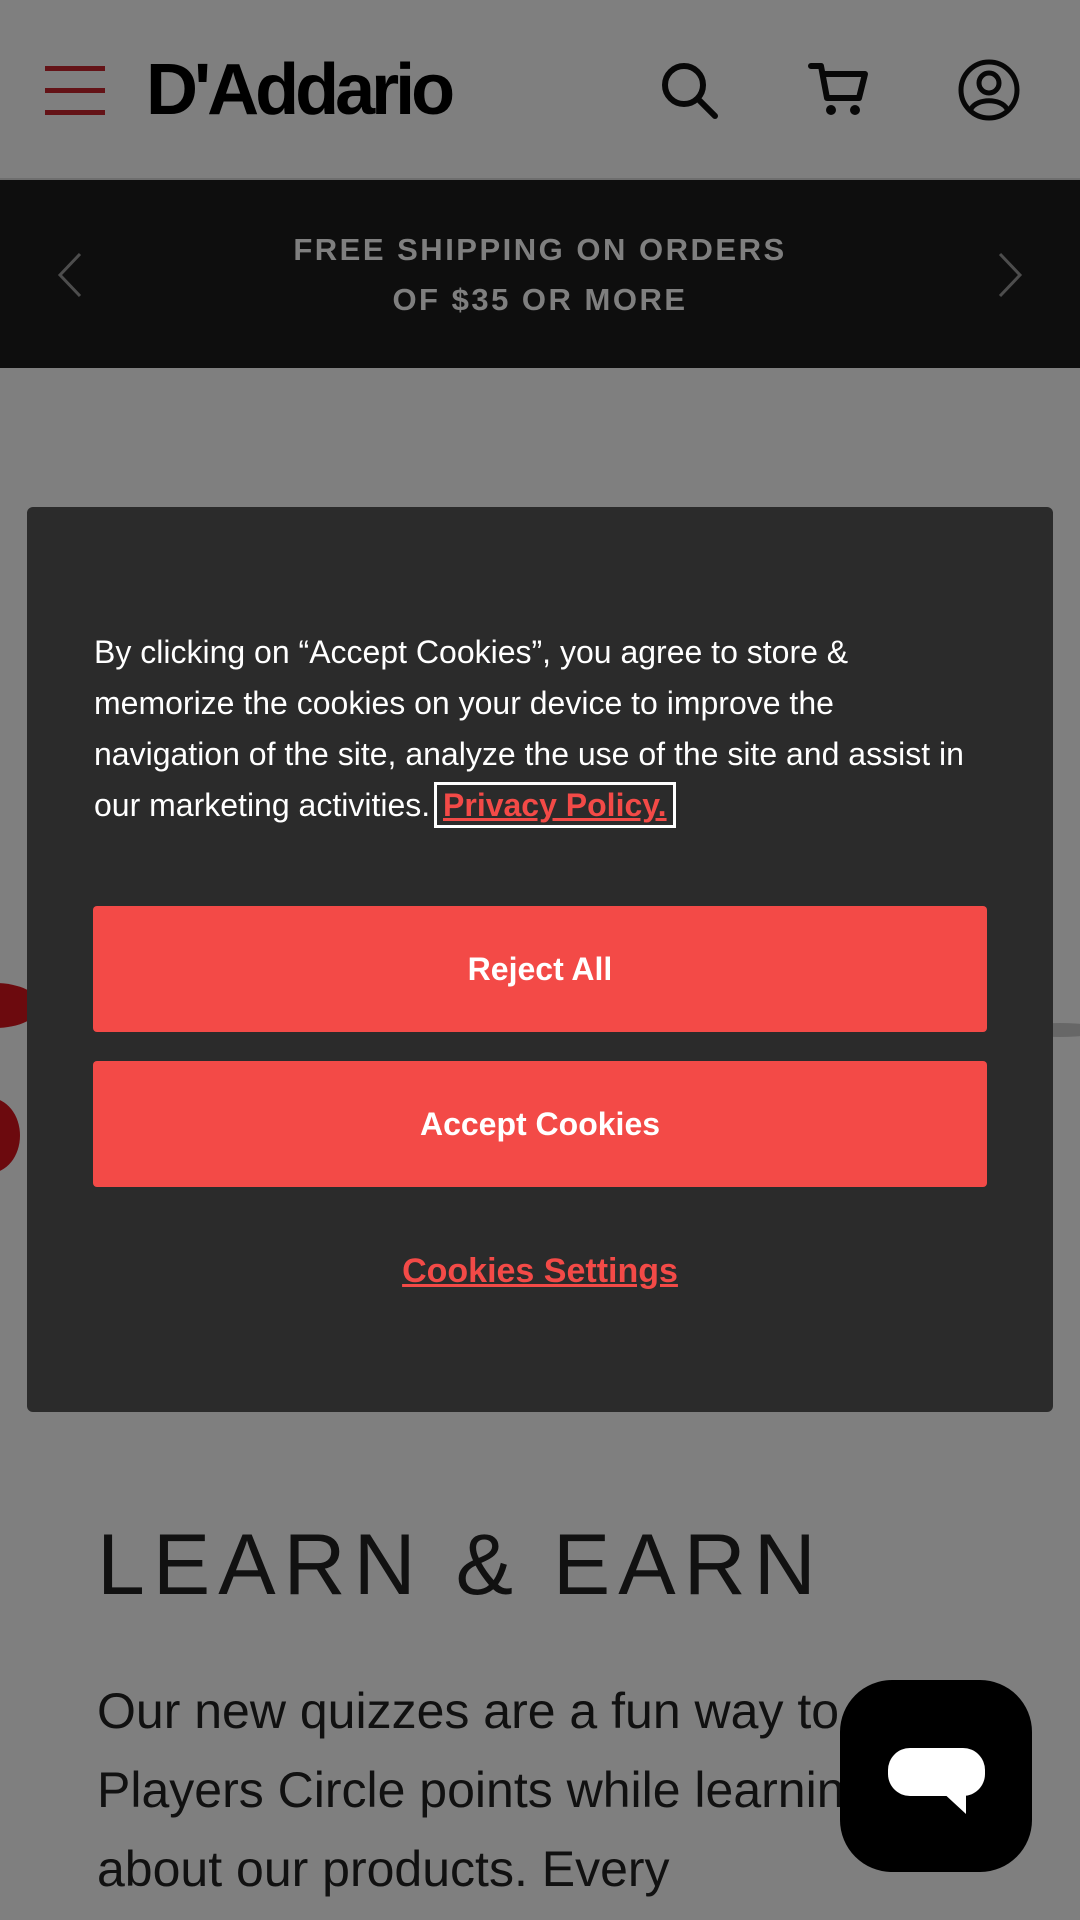 This screenshot has height=1920, width=1080. What do you see at coordinates (540, 1124) in the screenshot?
I see `accept-cookies-button: Accept Cookies` at bounding box center [540, 1124].